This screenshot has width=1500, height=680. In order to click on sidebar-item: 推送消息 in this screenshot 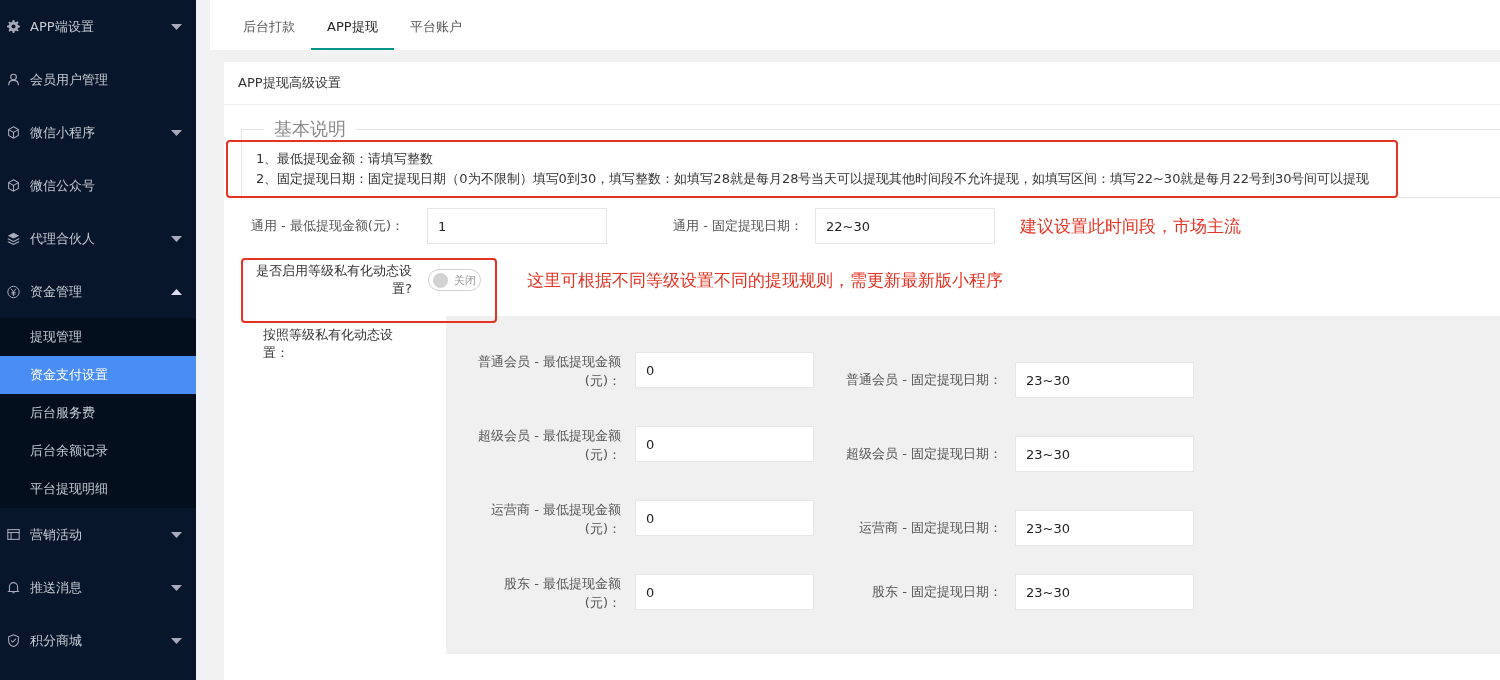, I will do `click(98, 587)`.